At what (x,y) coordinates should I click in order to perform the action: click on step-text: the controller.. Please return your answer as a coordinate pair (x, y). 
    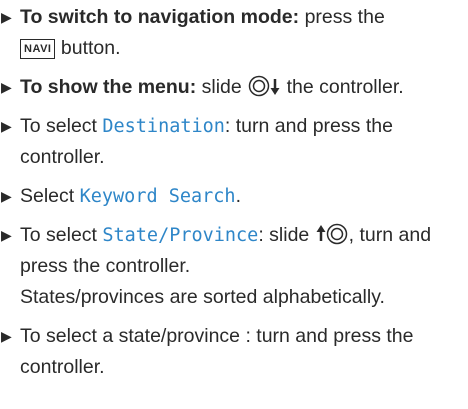
    Looking at the image, I should click on (342, 87).